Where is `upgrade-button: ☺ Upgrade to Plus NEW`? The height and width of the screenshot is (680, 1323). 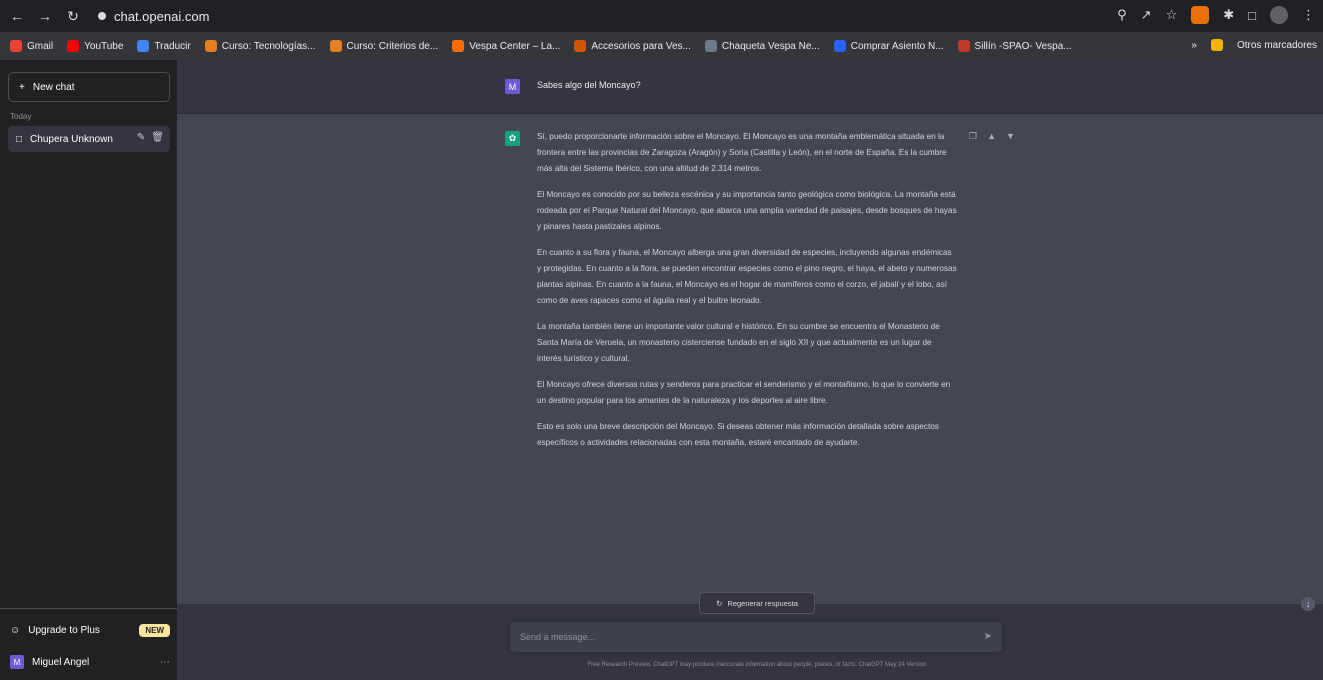
upgrade-button: ☺ Upgrade to Plus NEW is located at coordinates (90, 630).